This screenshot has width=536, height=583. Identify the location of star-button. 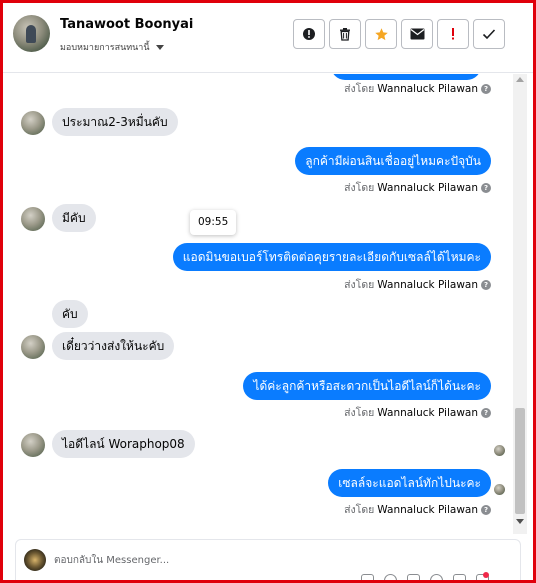
(381, 34).